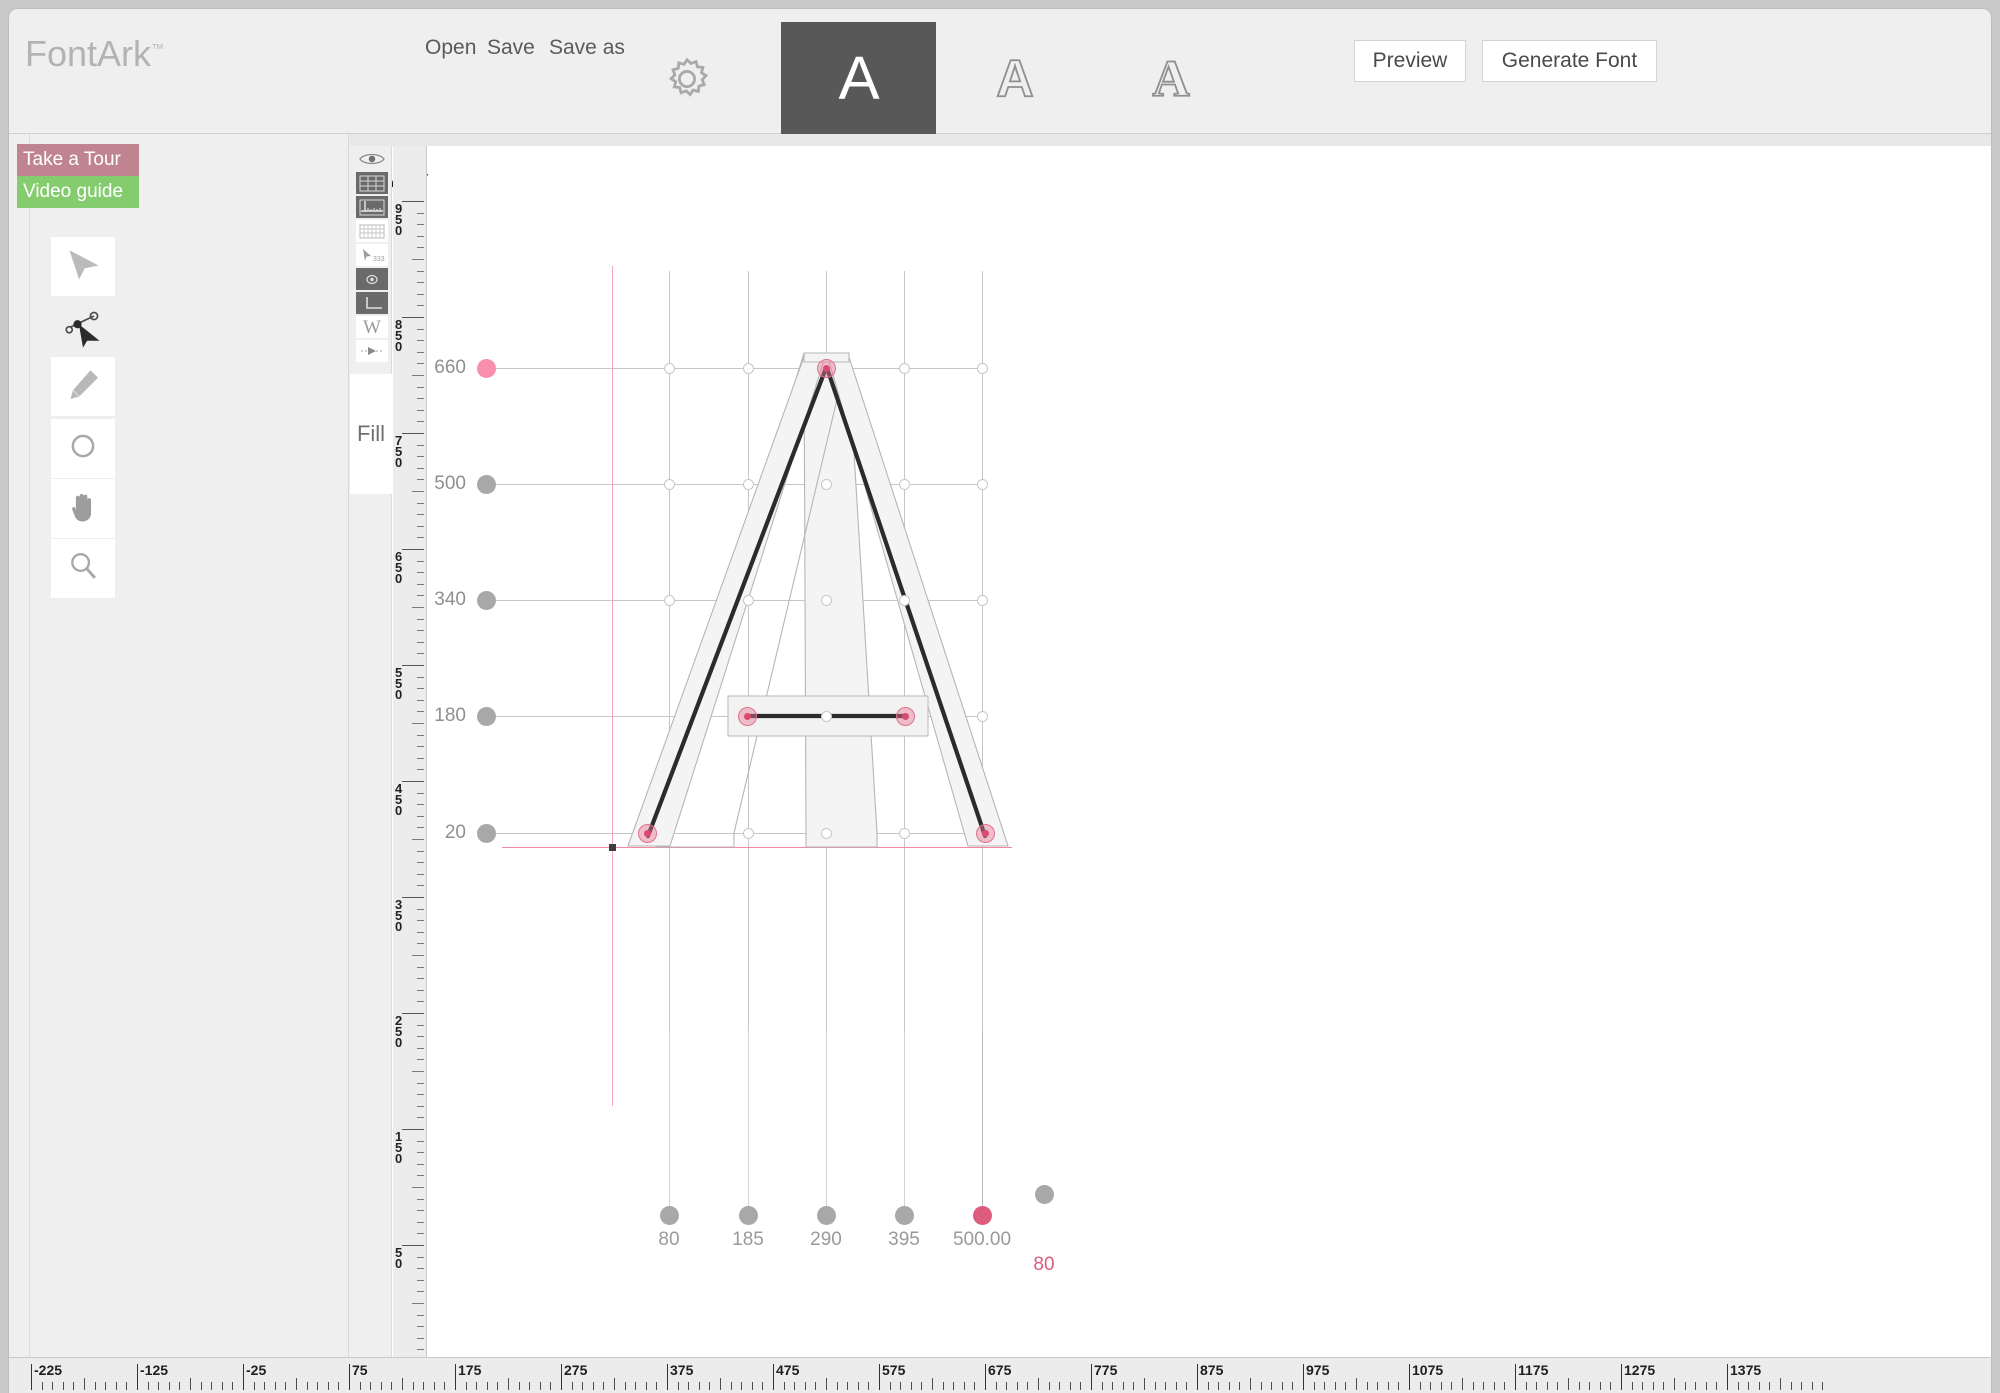 This screenshot has height=1393, width=2000. What do you see at coordinates (1000, 1370) in the screenshot?
I see `ruler-label: 675` at bounding box center [1000, 1370].